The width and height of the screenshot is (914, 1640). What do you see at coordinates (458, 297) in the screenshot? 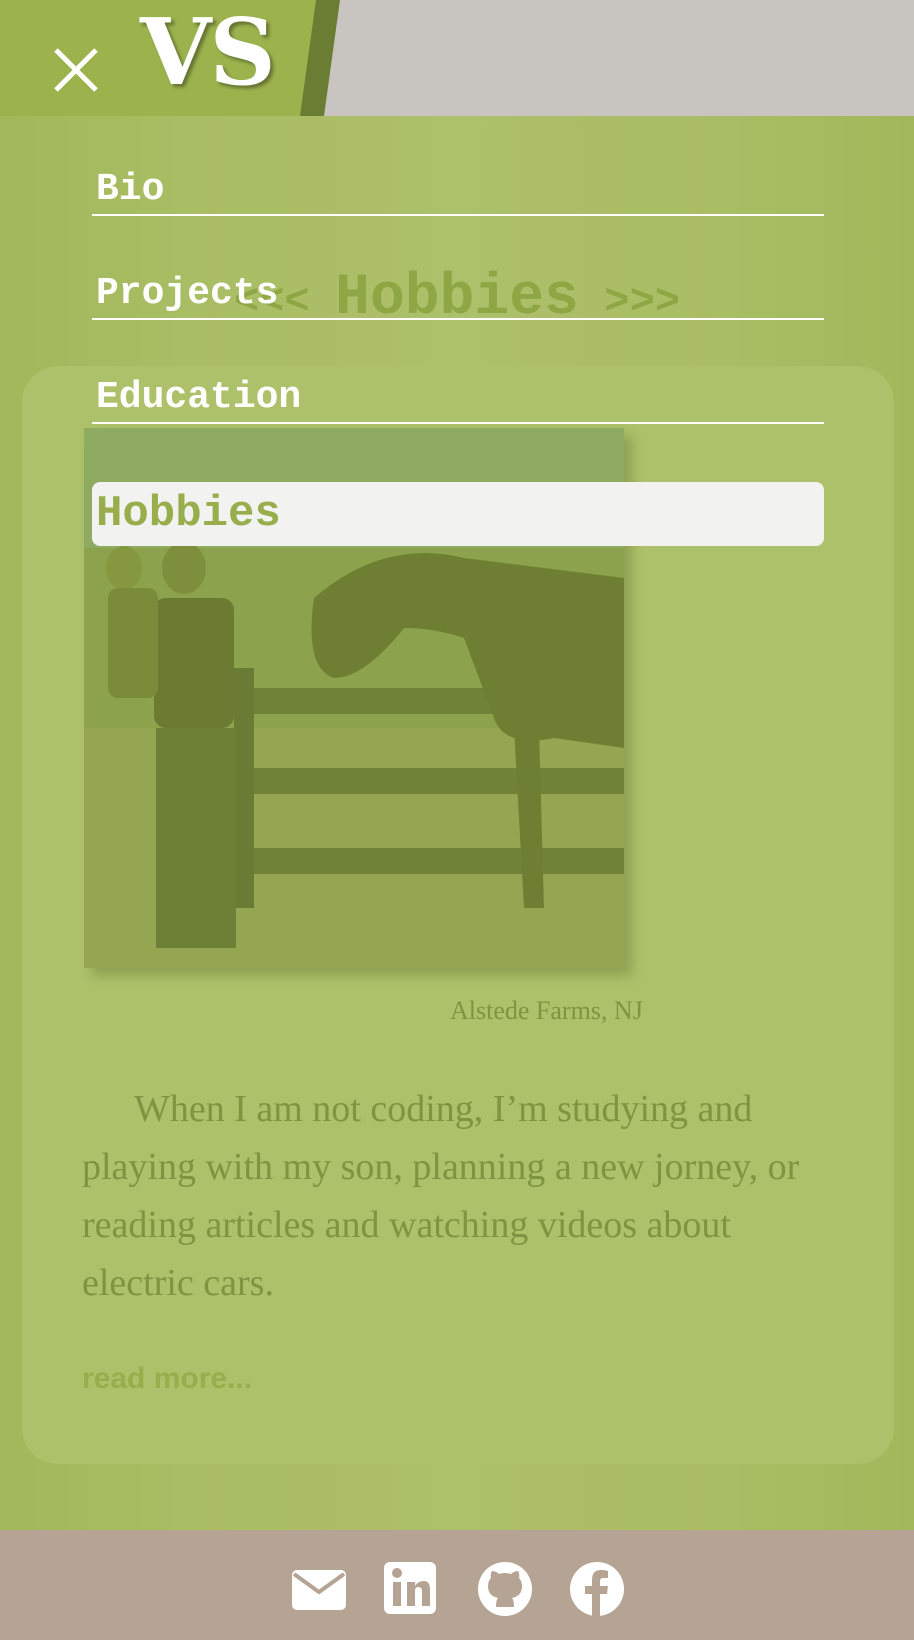
I see `nav-item-projects: Projects` at bounding box center [458, 297].